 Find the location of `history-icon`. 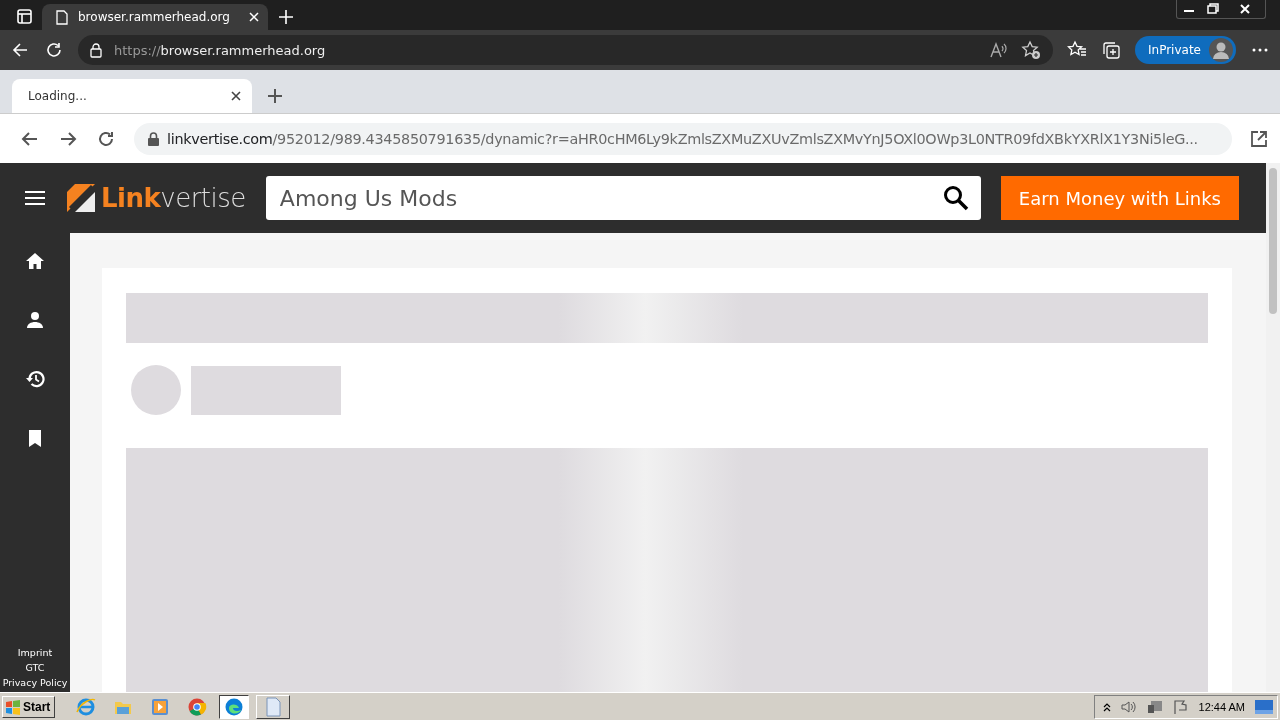

history-icon is located at coordinates (35, 379).